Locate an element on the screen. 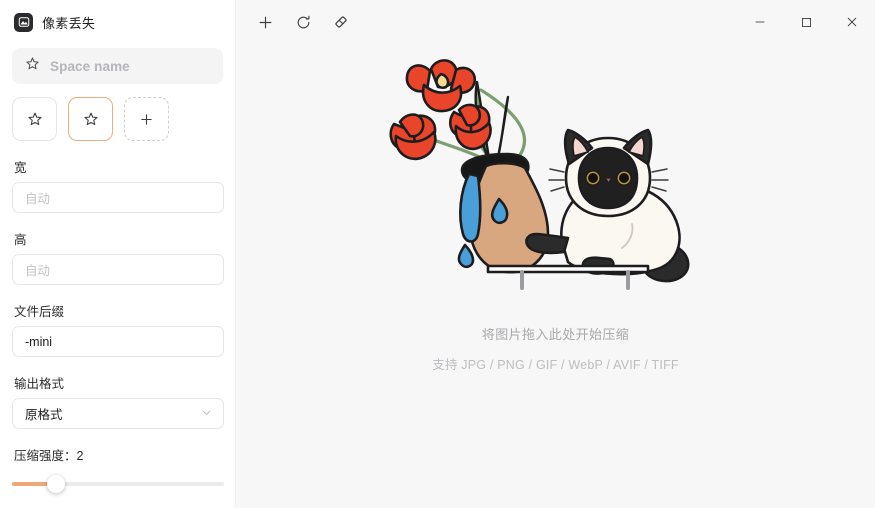  compression-slider is located at coordinates (118, 484).